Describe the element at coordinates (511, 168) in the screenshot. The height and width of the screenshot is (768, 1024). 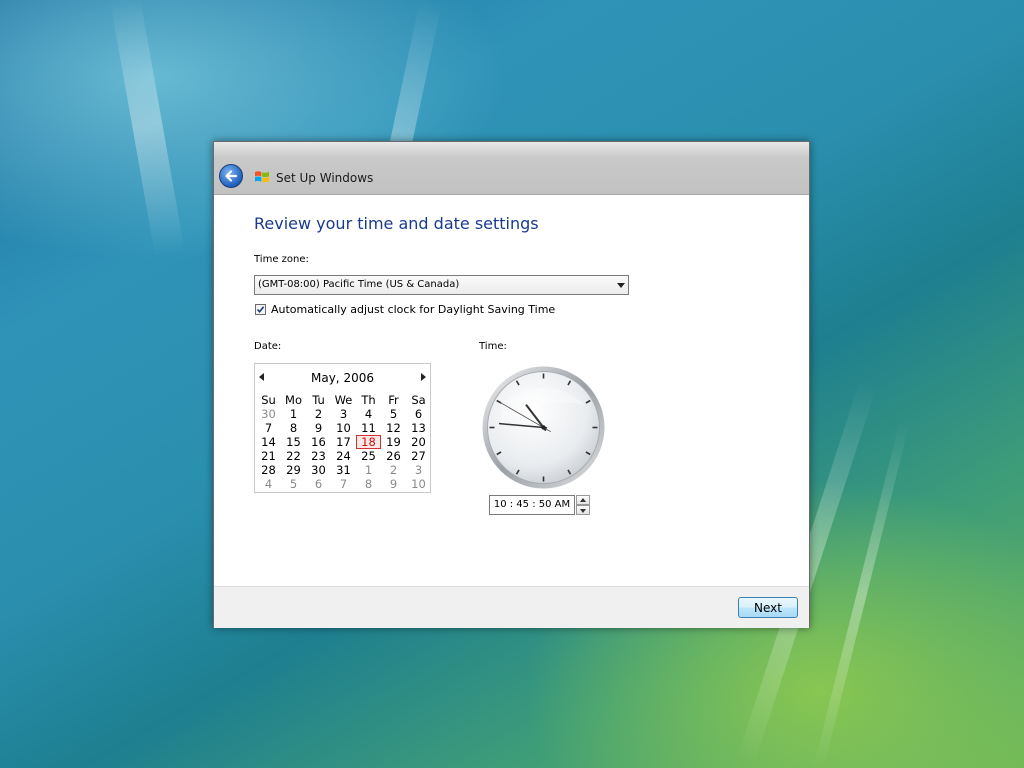
I see `title-bar: Set Up Windows` at that location.